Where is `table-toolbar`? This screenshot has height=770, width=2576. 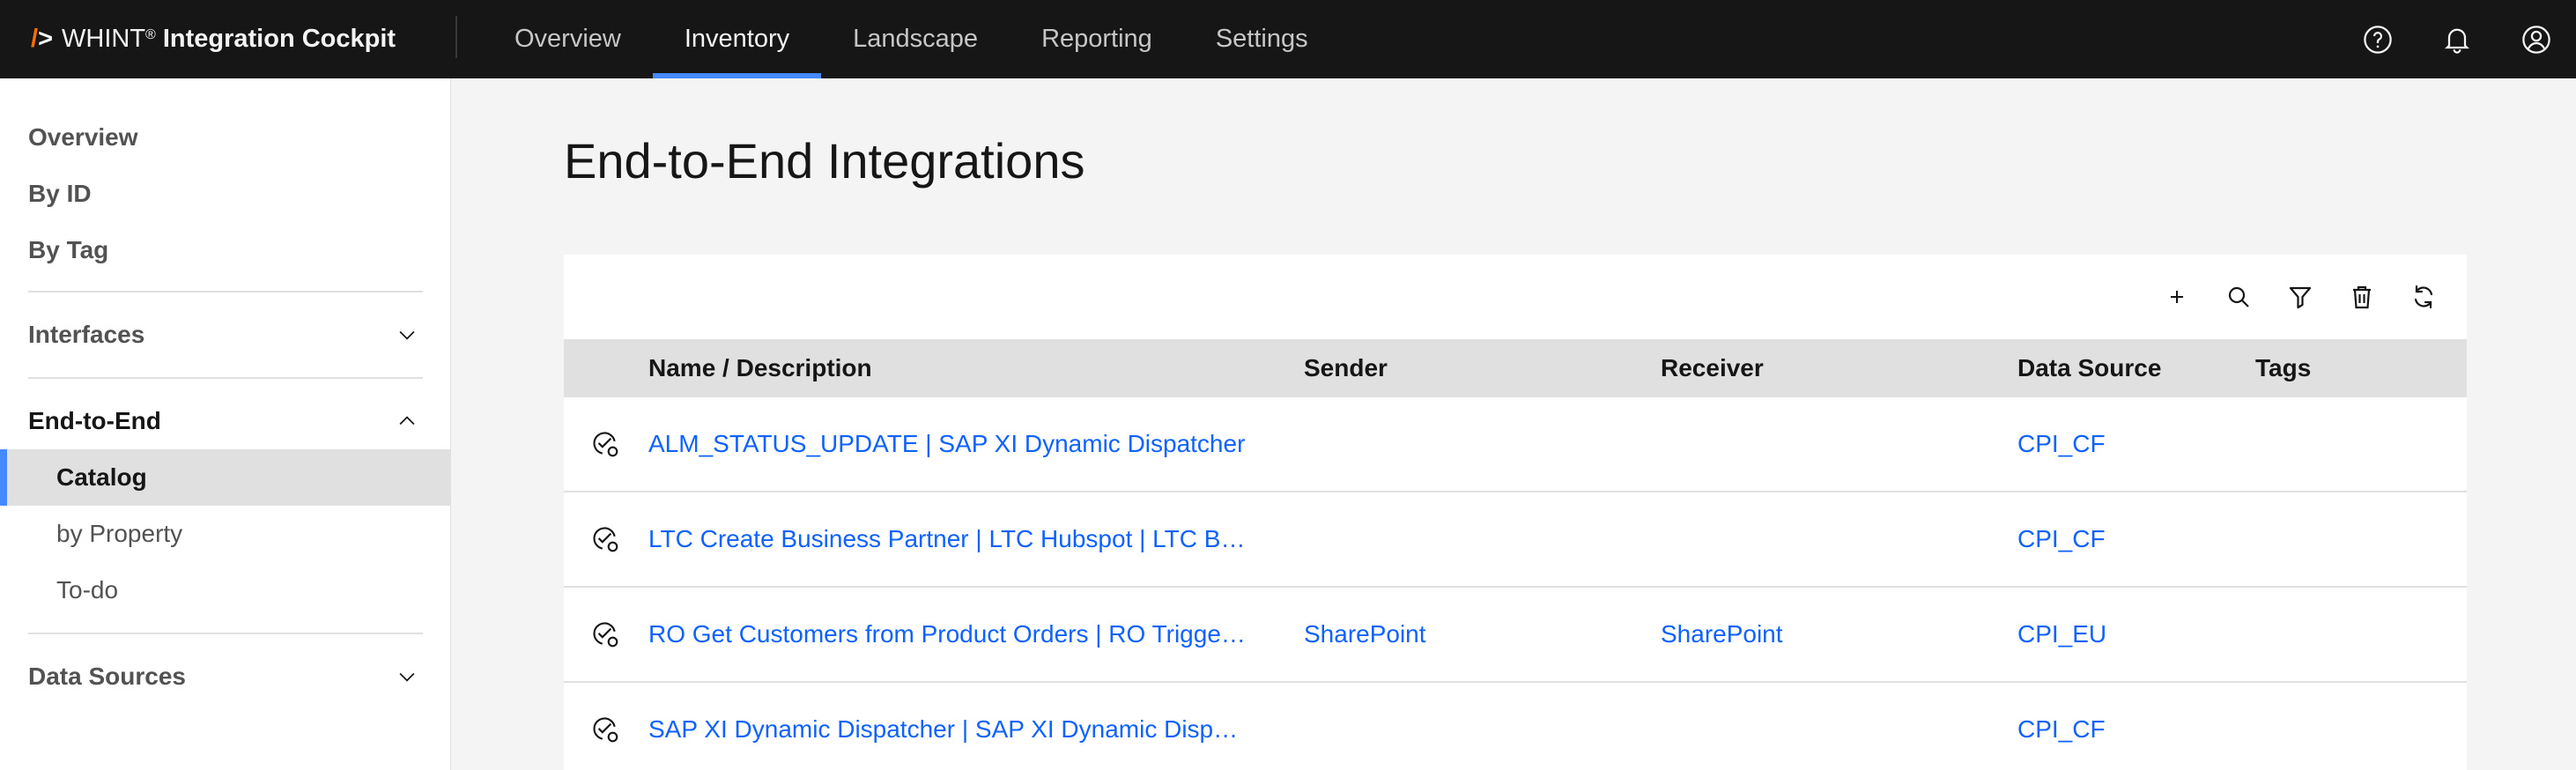 table-toolbar is located at coordinates (2307, 297).